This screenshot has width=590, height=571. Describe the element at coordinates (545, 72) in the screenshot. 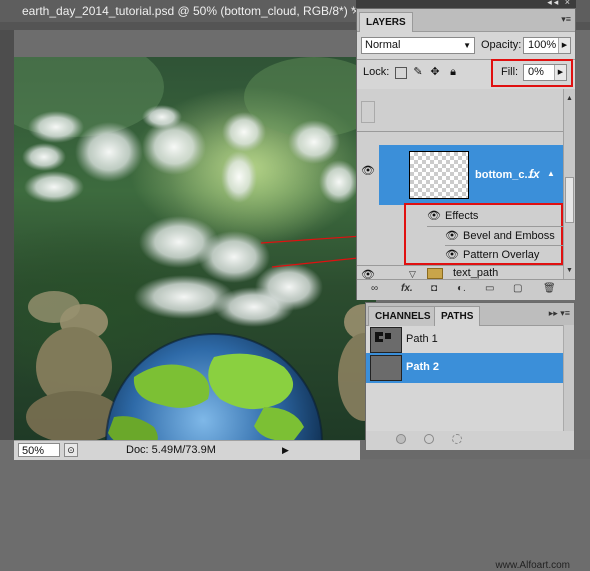

I see `fill-field: 0% ▶` at that location.